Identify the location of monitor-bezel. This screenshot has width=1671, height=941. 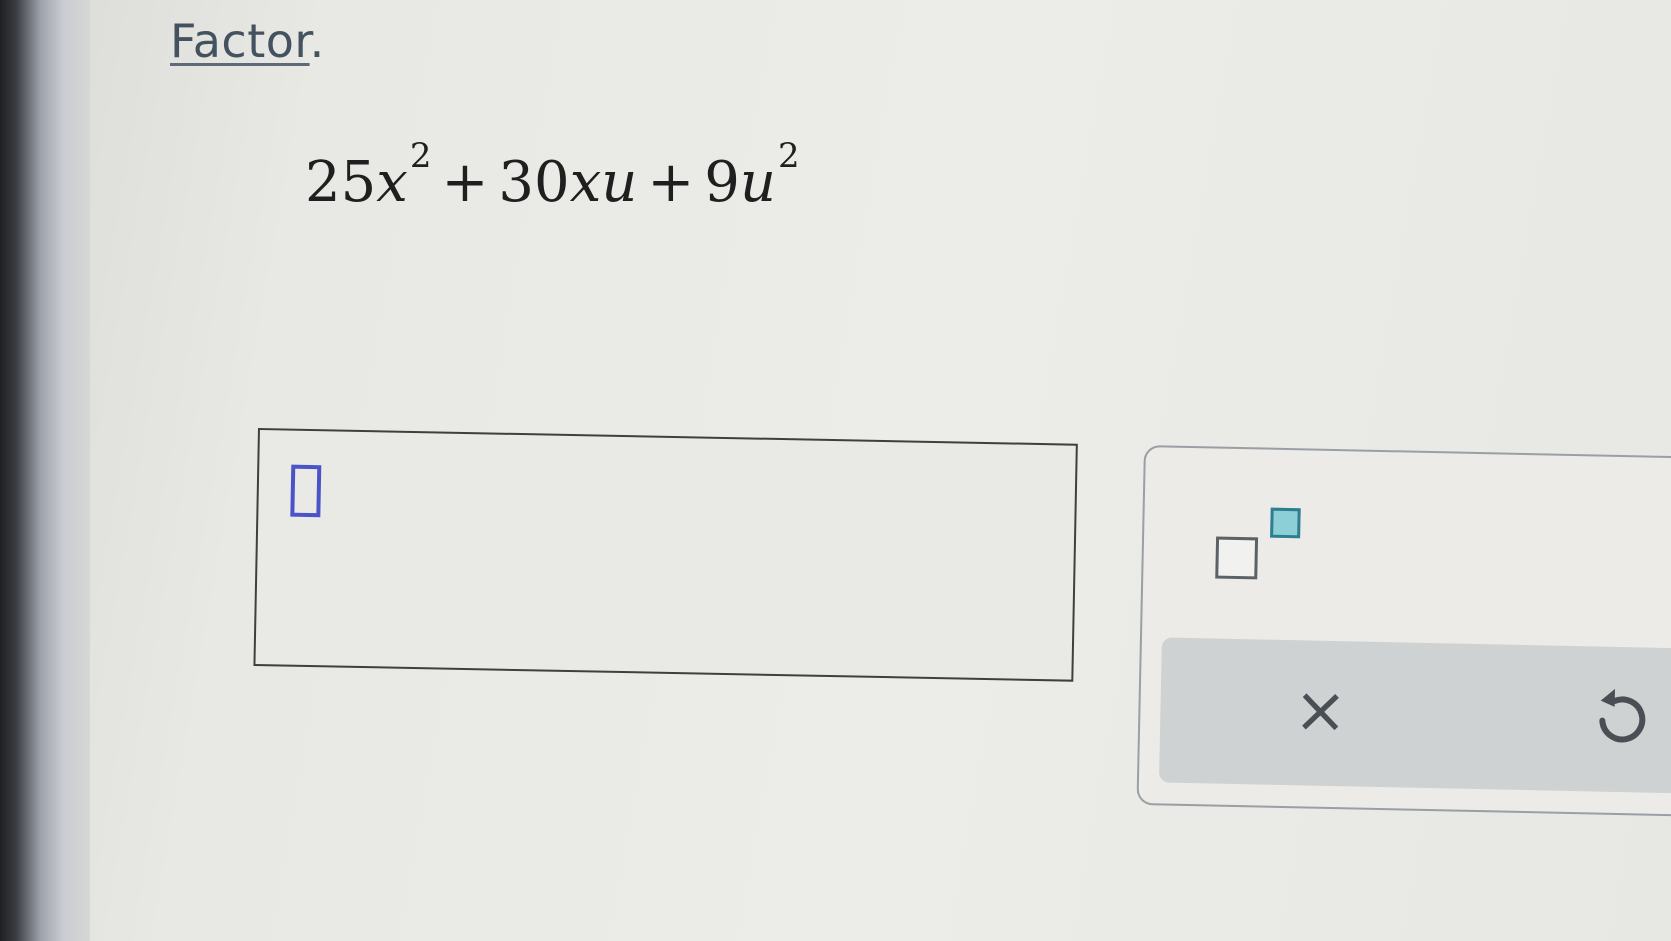
(45, 470).